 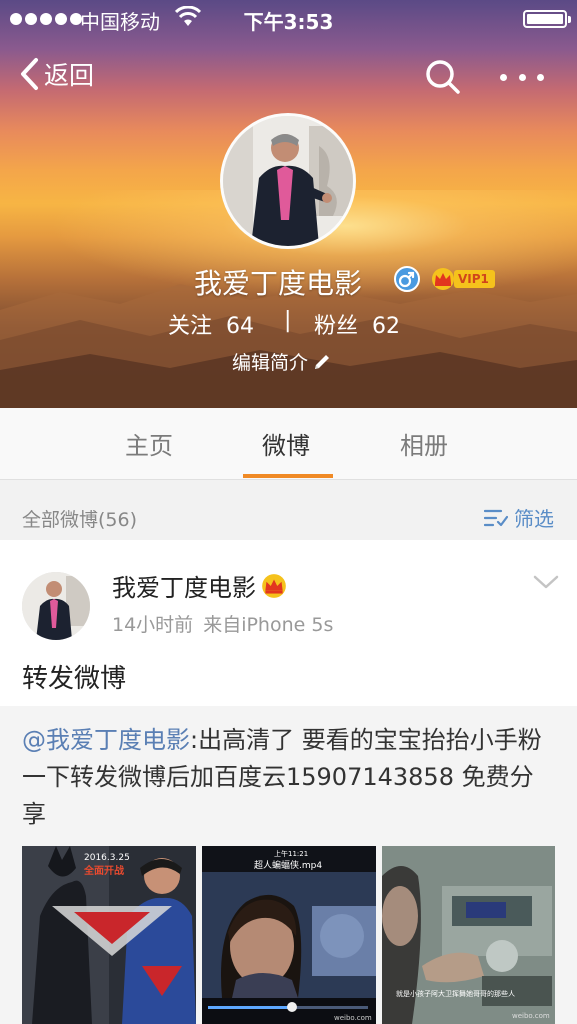 I want to click on post-author: 我爱丁度电影, so click(x=200, y=585).